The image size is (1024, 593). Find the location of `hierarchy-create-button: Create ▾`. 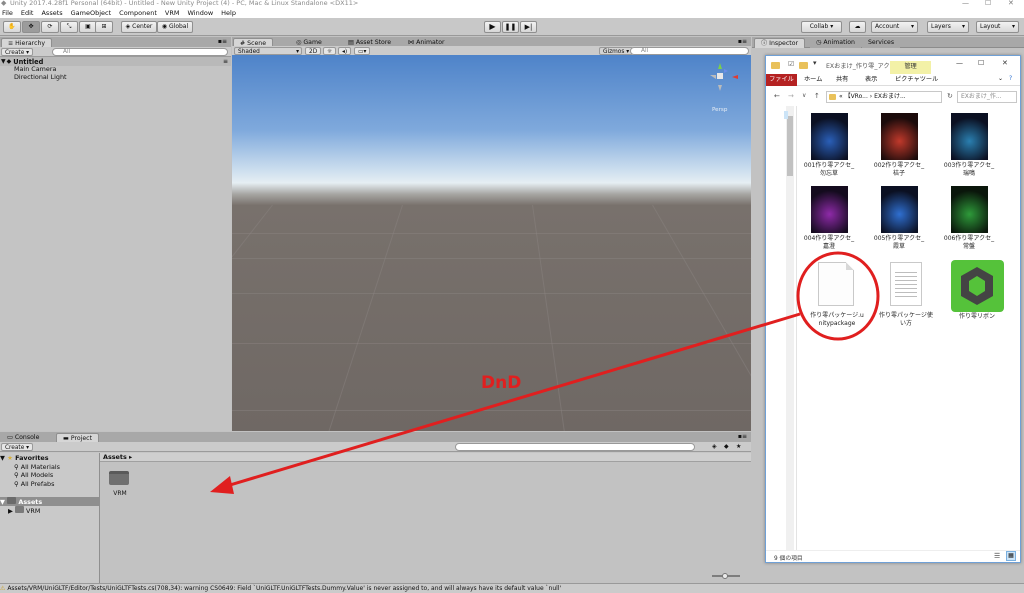

hierarchy-create-button: Create ▾ is located at coordinates (17, 52).